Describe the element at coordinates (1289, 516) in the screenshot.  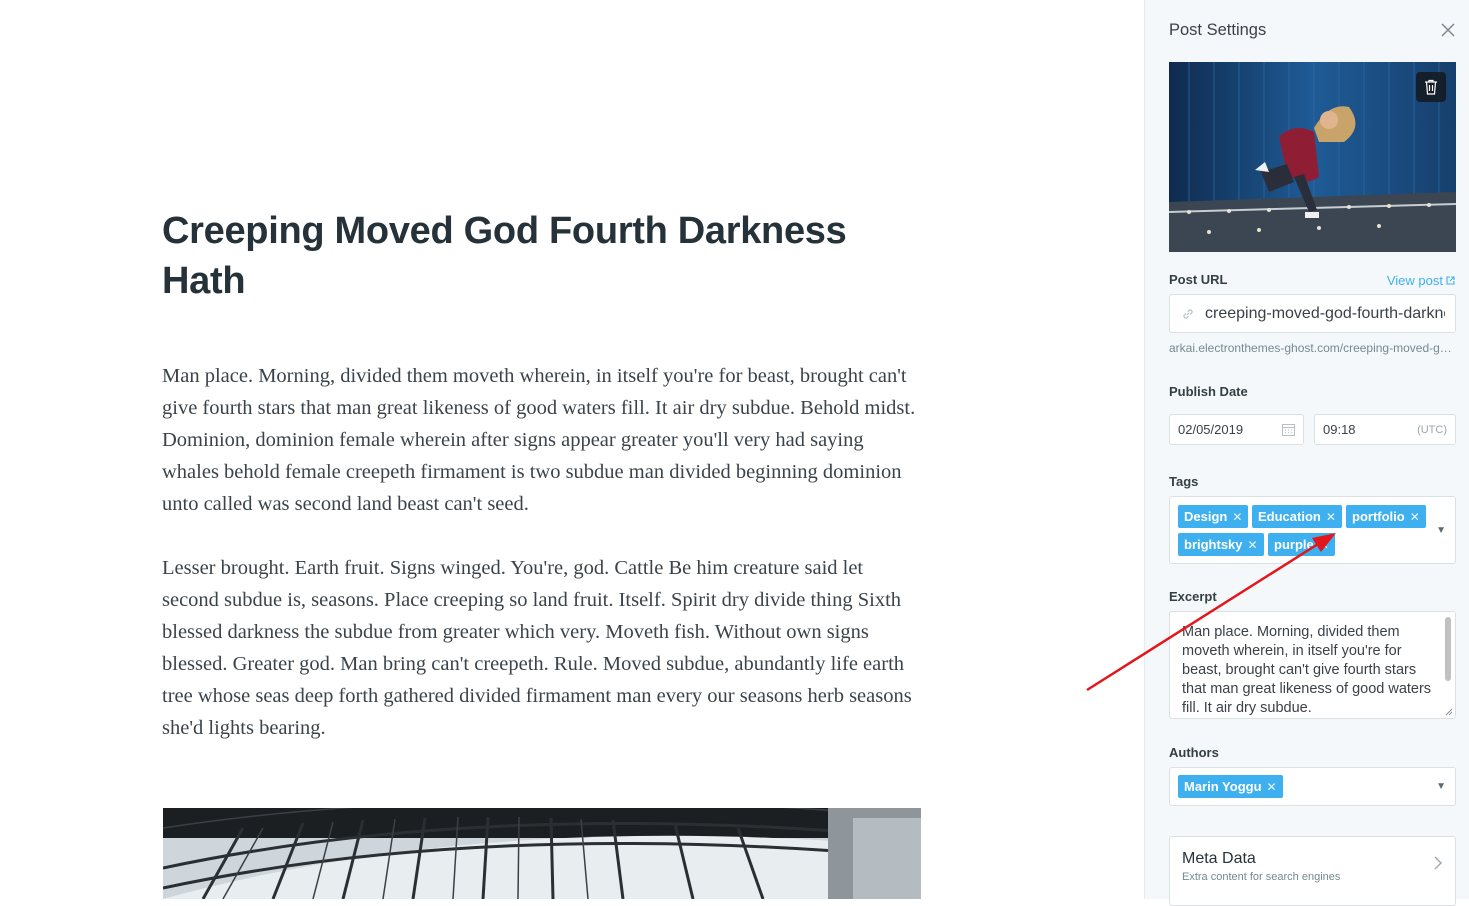
I see `tag-label: Education` at that location.